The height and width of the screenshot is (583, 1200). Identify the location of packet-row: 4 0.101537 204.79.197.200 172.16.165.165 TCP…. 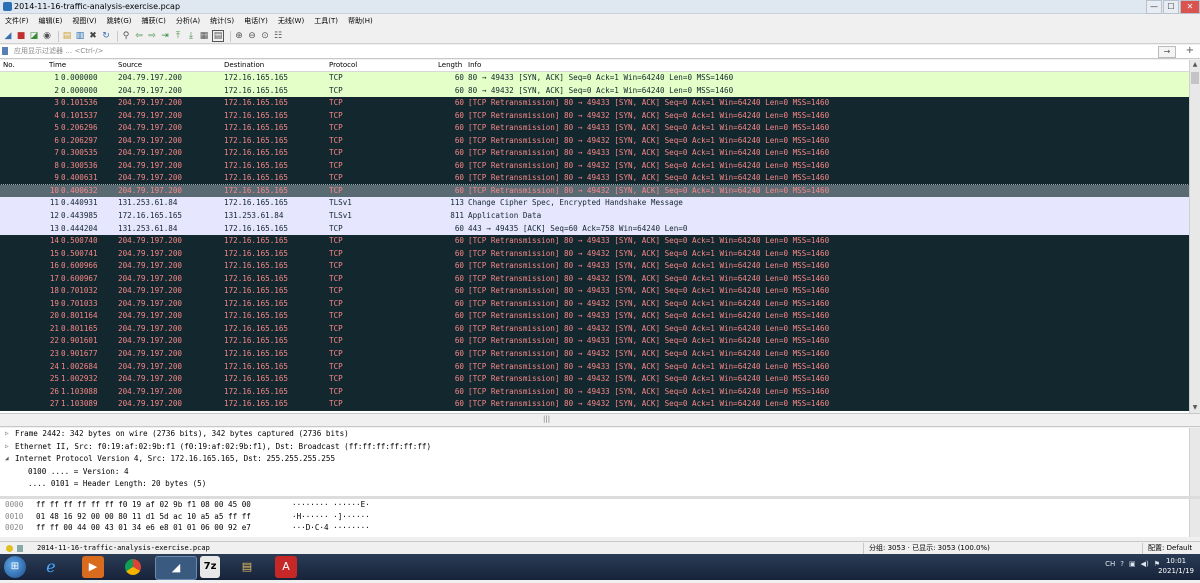
(594, 116).